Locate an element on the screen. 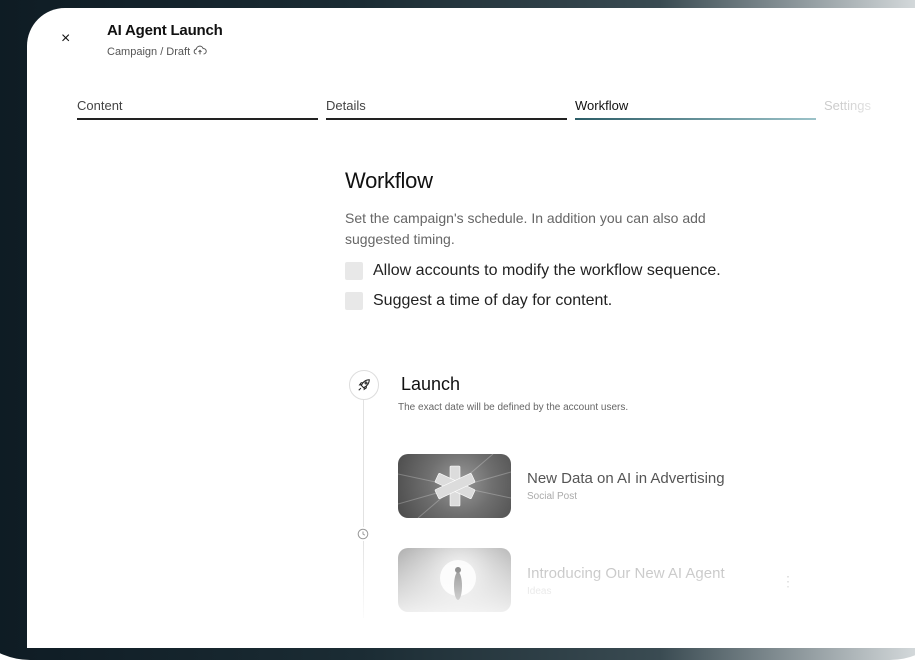 The height and width of the screenshot is (660, 915). cloud-upload-icon is located at coordinates (200, 51).